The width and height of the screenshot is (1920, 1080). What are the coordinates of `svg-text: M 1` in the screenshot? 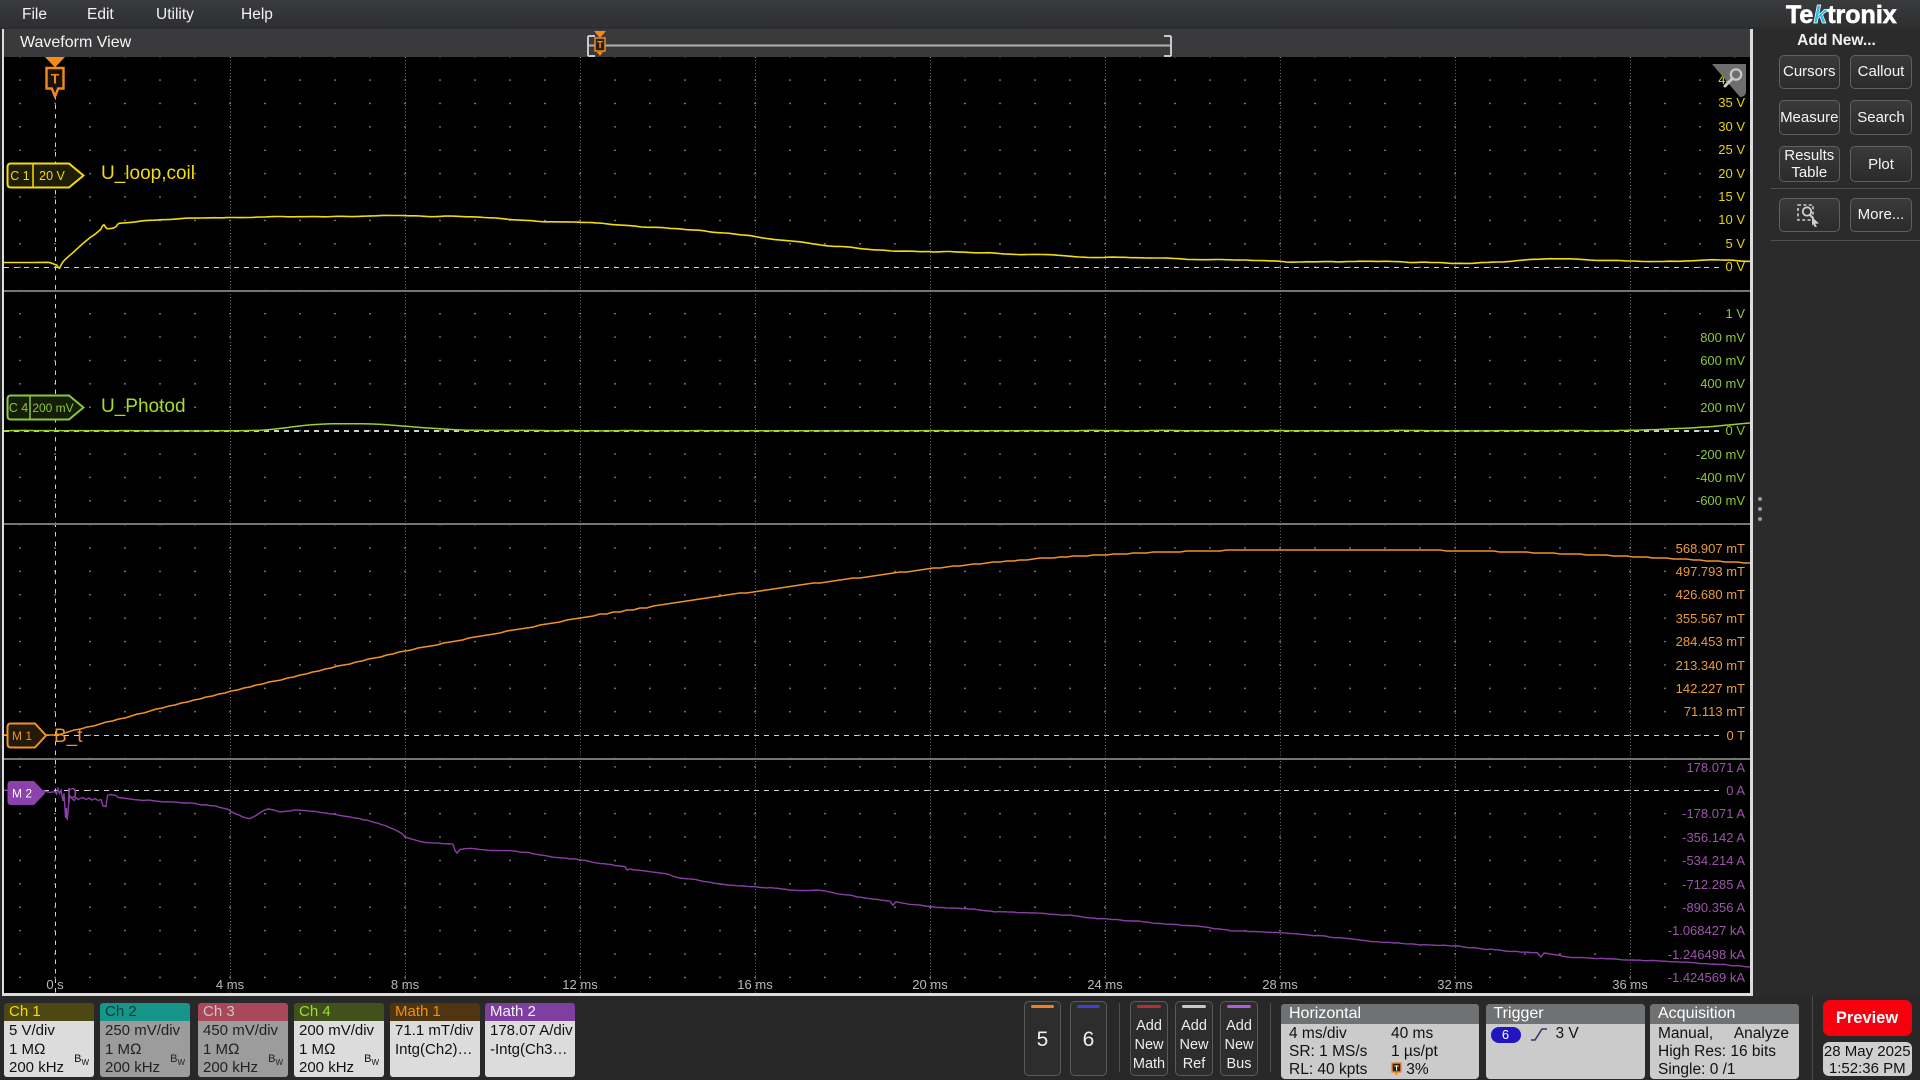 It's located at (22, 736).